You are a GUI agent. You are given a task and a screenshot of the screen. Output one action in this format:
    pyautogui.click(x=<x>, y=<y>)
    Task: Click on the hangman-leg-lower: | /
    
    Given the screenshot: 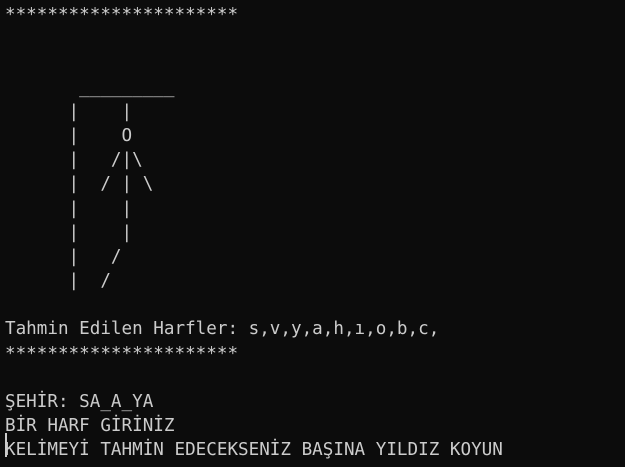 What is the action you would take?
    pyautogui.click(x=58, y=281)
    